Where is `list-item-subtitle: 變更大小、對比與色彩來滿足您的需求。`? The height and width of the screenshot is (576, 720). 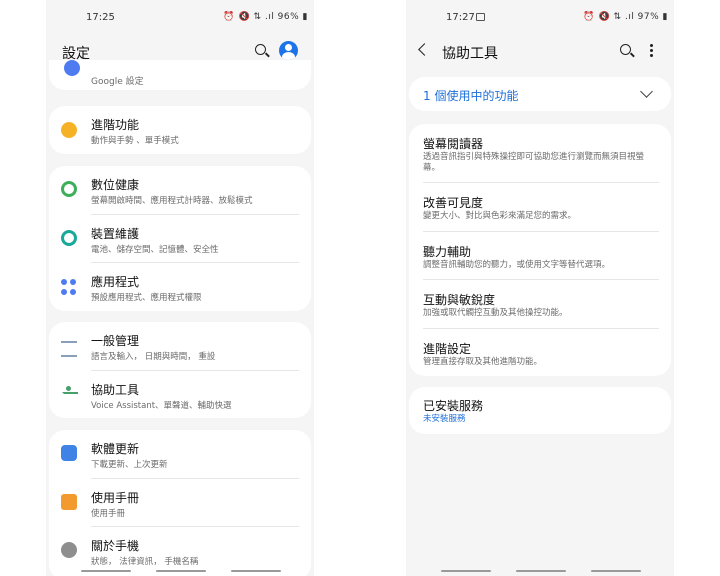 list-item-subtitle: 變更大小、對比與色彩來滿足您的需求。 is located at coordinates (500, 216).